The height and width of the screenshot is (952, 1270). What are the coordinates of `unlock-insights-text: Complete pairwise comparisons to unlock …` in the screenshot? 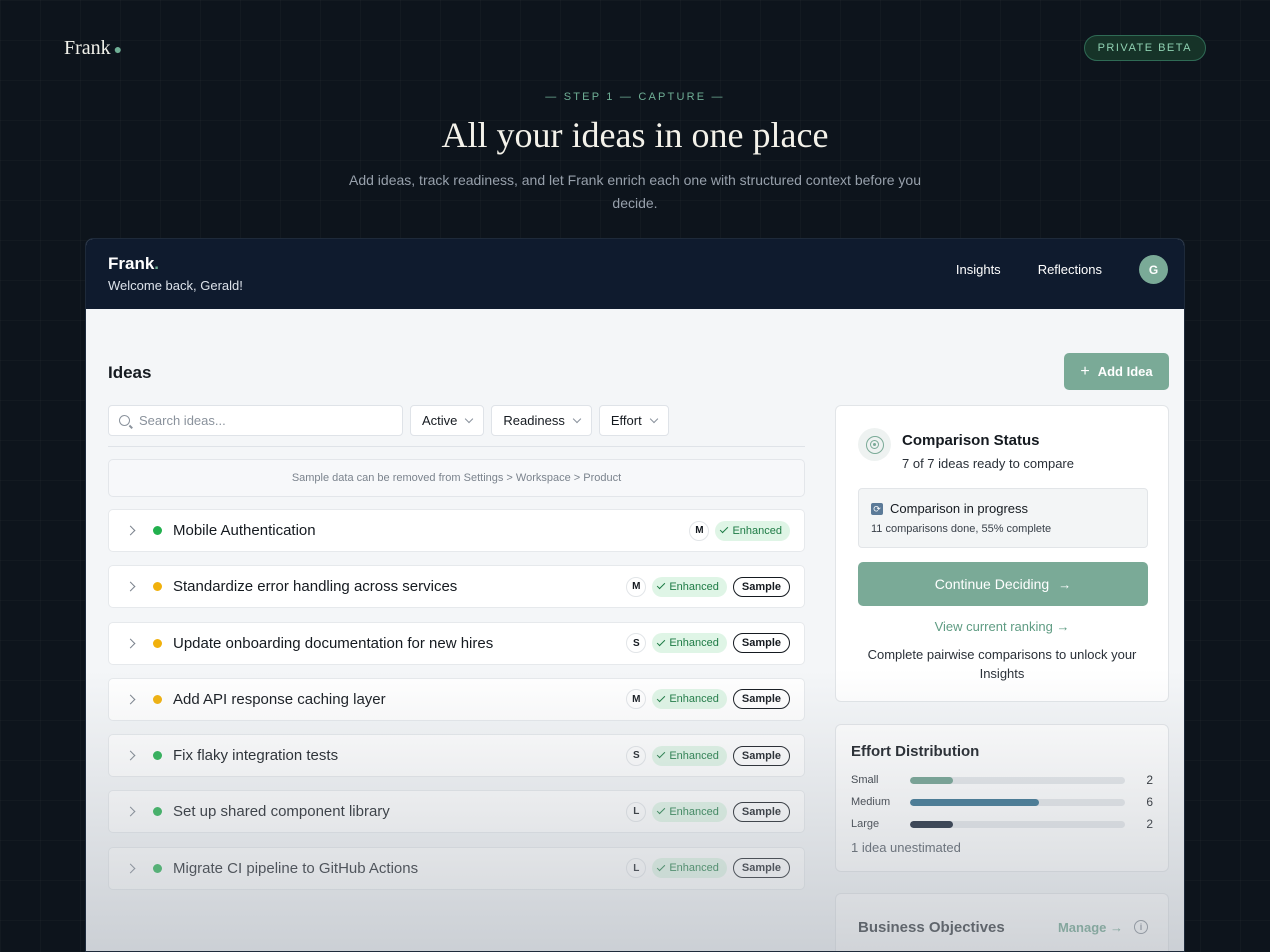 It's located at (1002, 664).